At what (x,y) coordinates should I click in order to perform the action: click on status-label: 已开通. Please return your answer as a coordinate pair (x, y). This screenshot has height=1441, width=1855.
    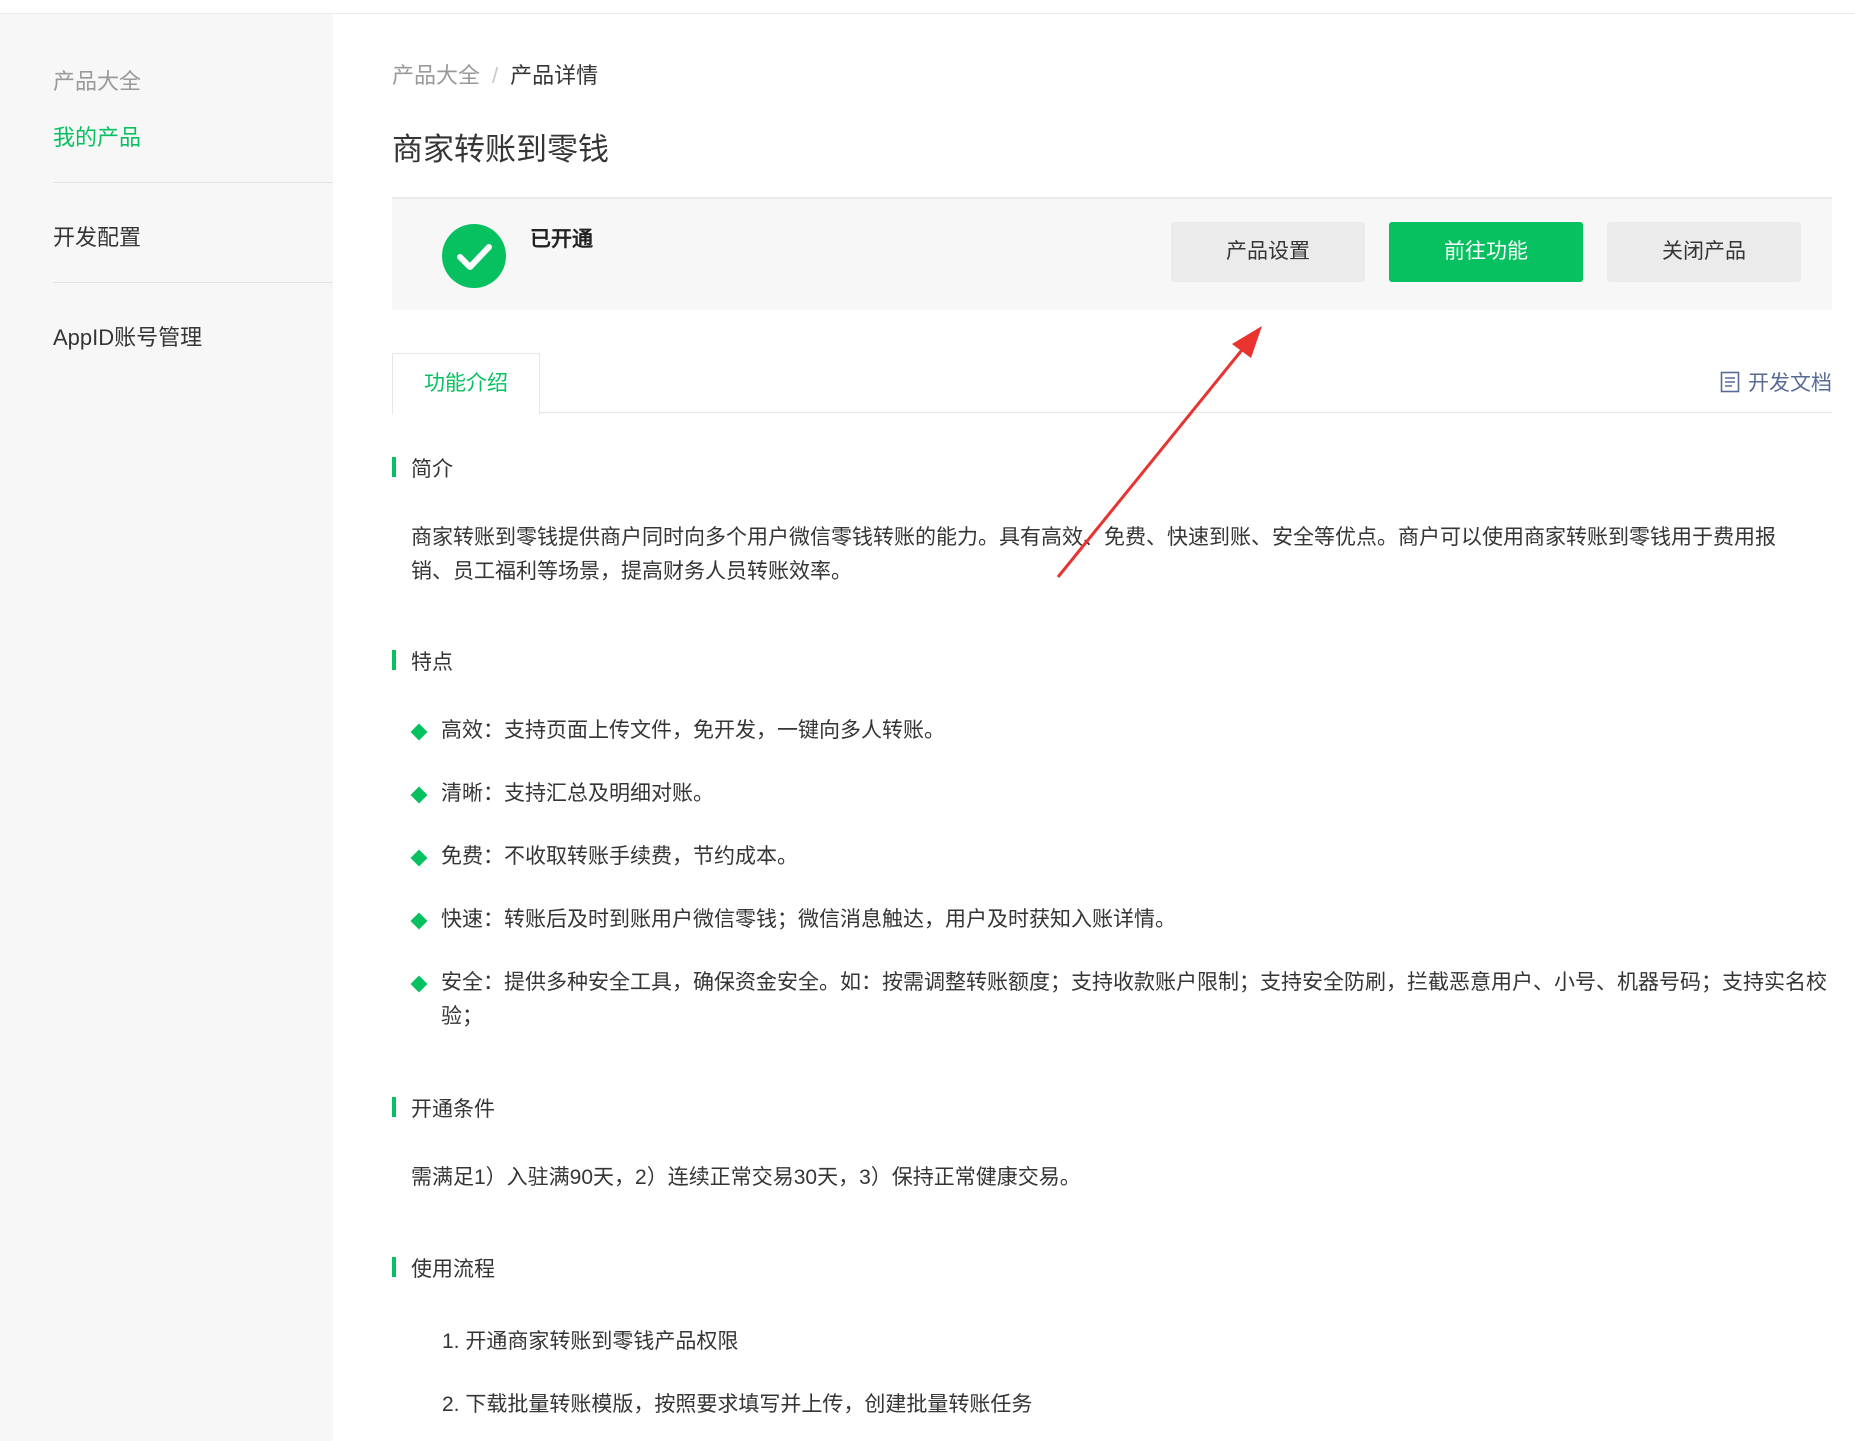
    Looking at the image, I should click on (561, 239).